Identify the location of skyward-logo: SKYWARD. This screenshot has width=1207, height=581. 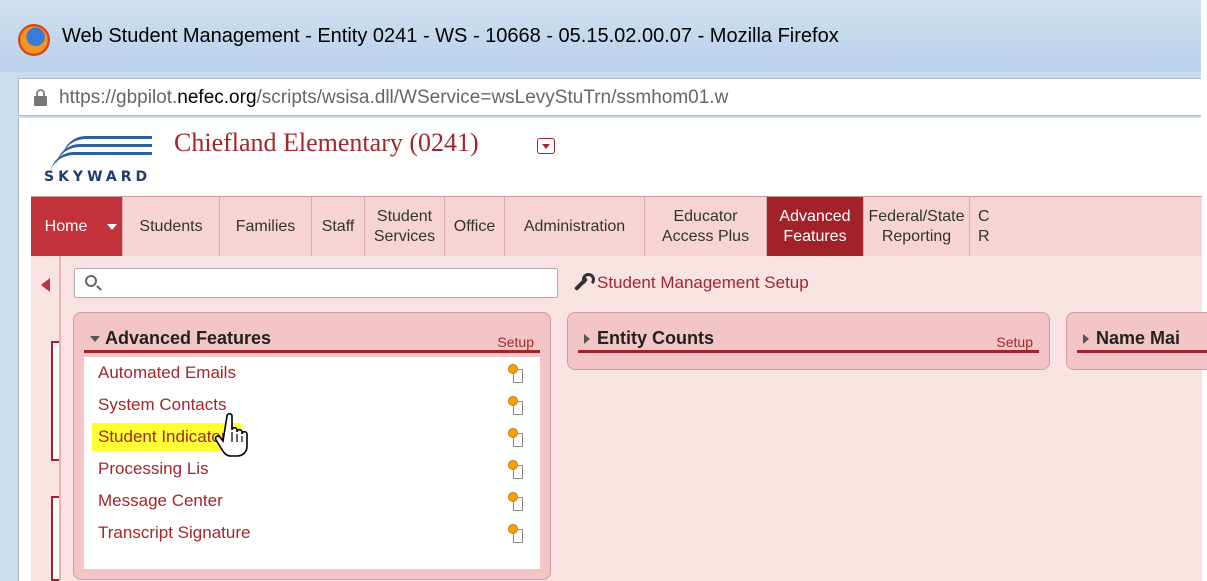
(100, 159).